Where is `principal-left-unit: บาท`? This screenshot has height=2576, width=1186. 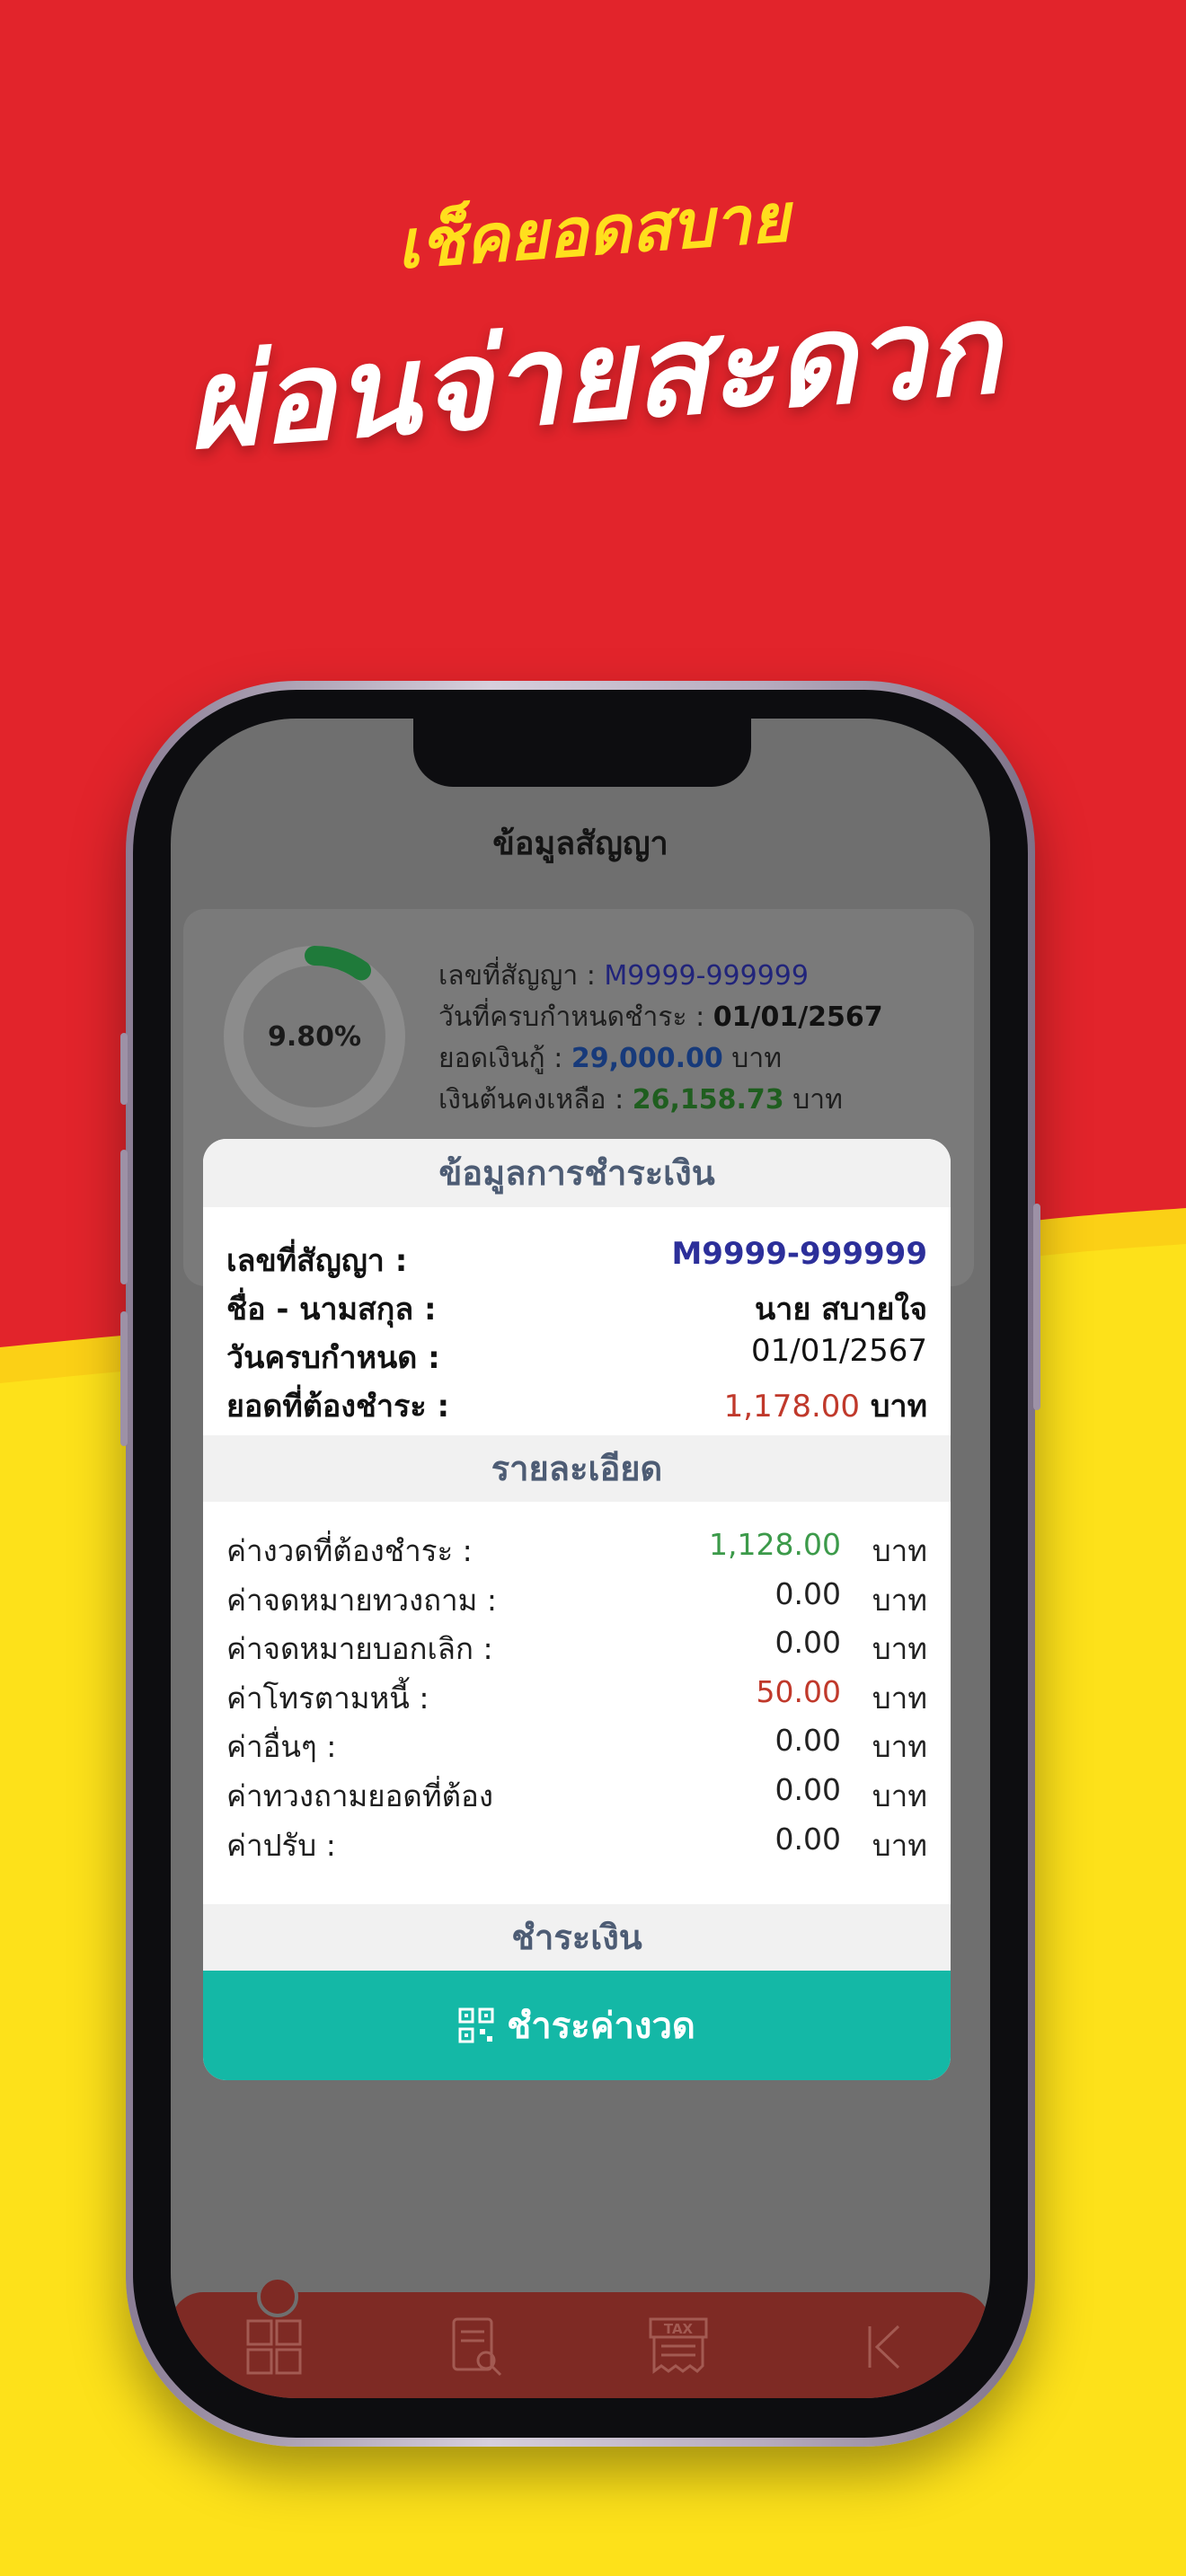
principal-left-unit: บาท is located at coordinates (813, 1100).